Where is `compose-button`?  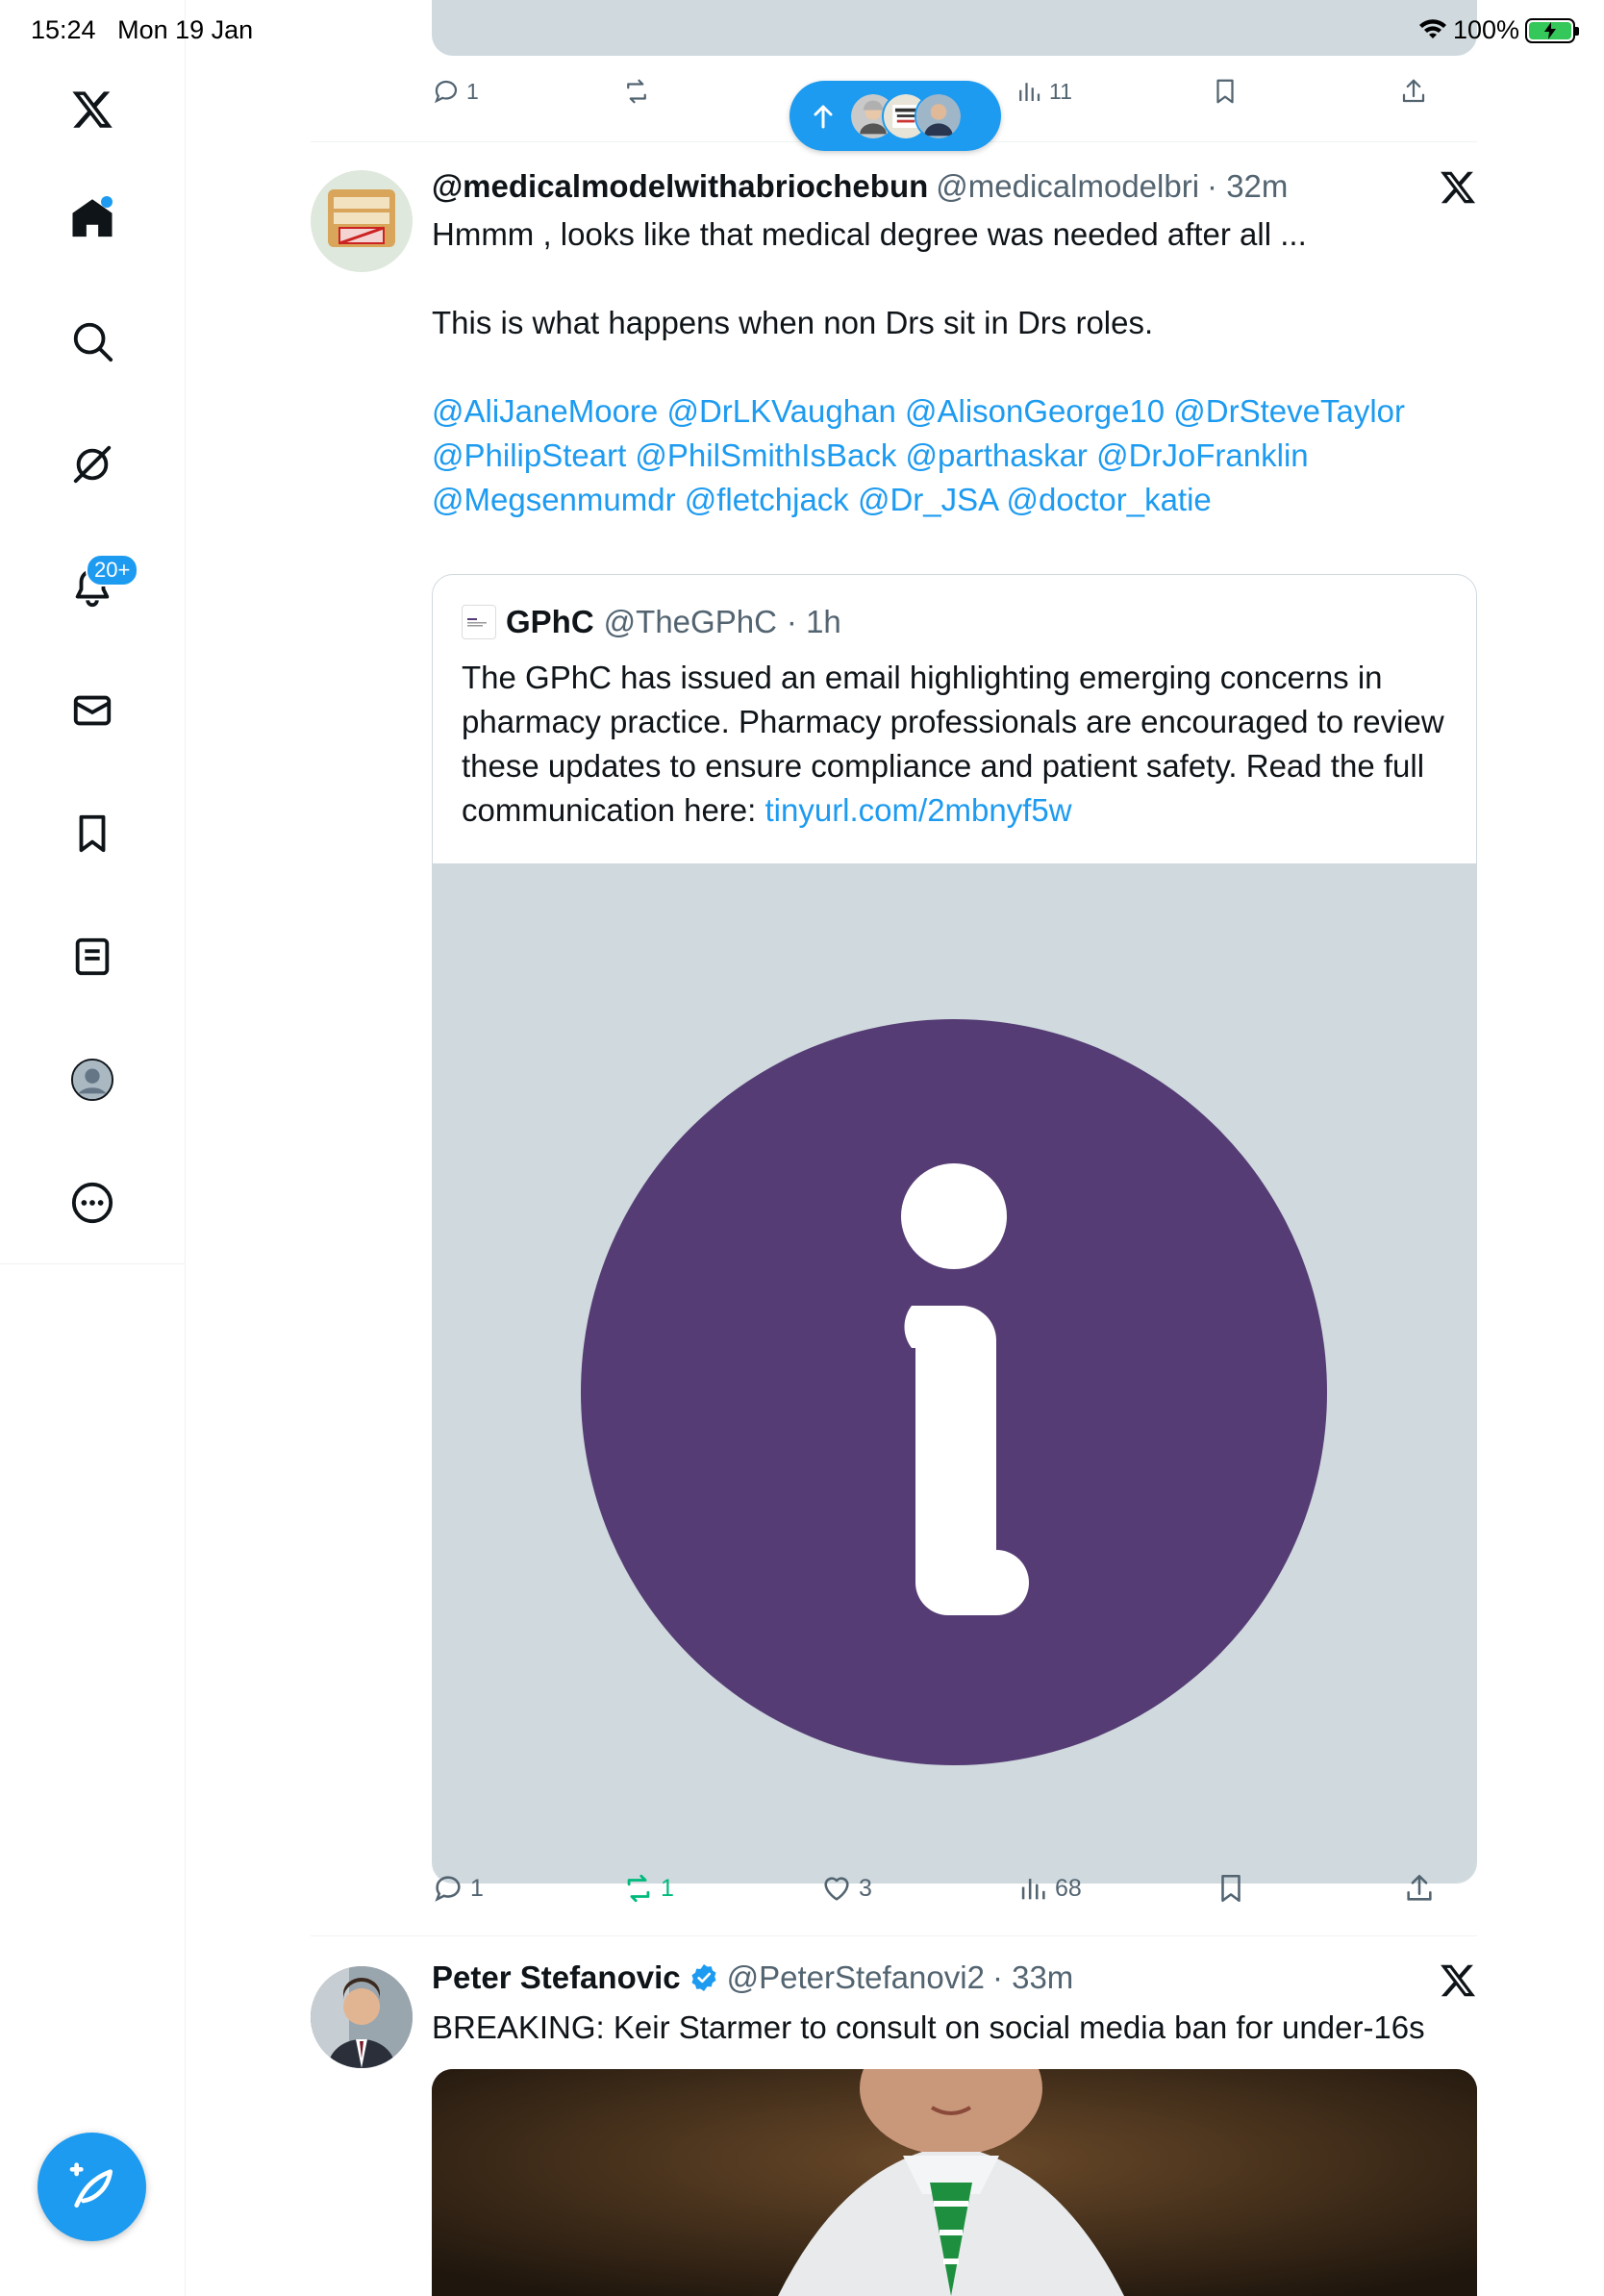 compose-button is located at coordinates (92, 2187).